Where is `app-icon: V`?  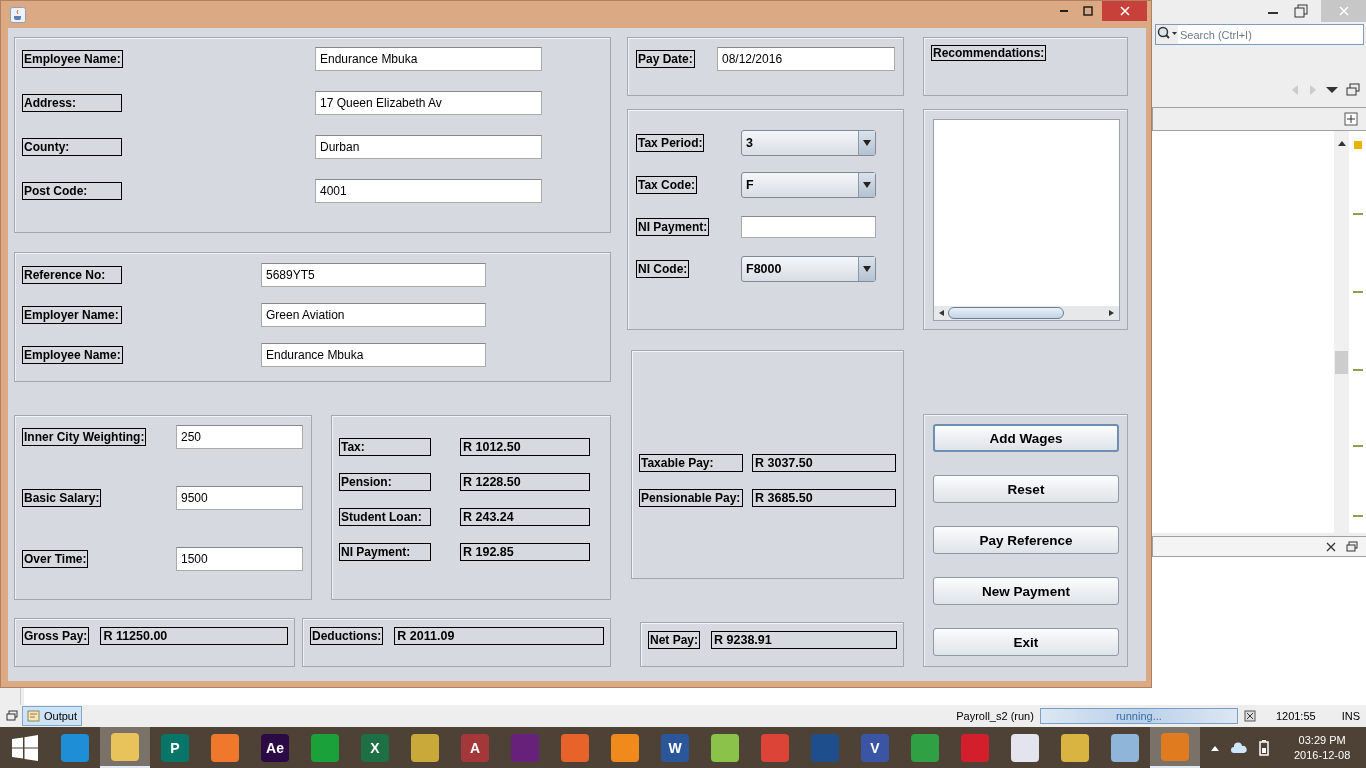
app-icon: V is located at coordinates (875, 747).